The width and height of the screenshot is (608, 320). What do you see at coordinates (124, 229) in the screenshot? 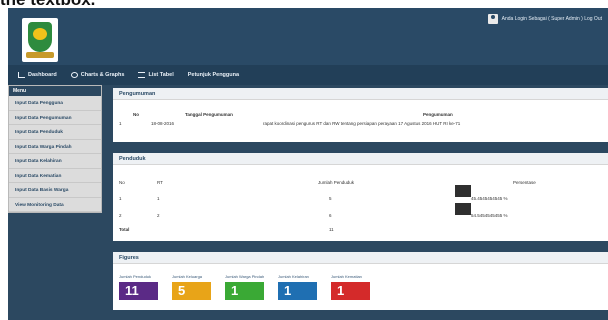
I see `penduduk-total-label: Total` at bounding box center [124, 229].